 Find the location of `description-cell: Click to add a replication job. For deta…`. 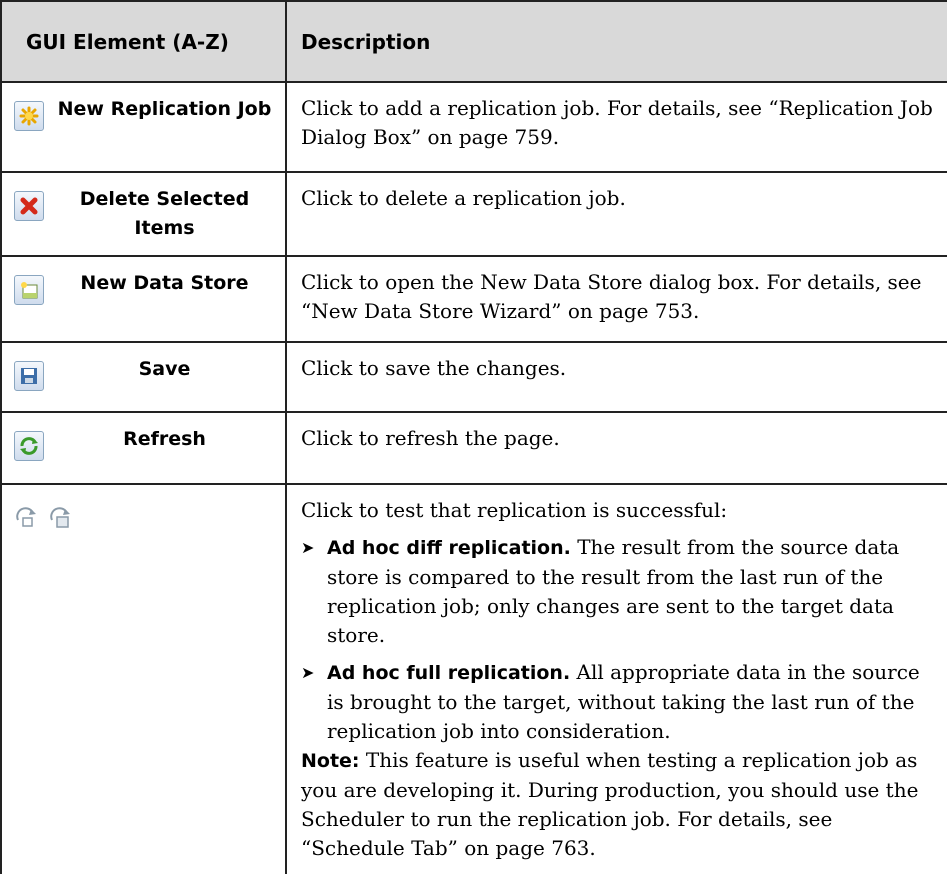

description-cell: Click to add a replication job. For deta… is located at coordinates (616, 127).